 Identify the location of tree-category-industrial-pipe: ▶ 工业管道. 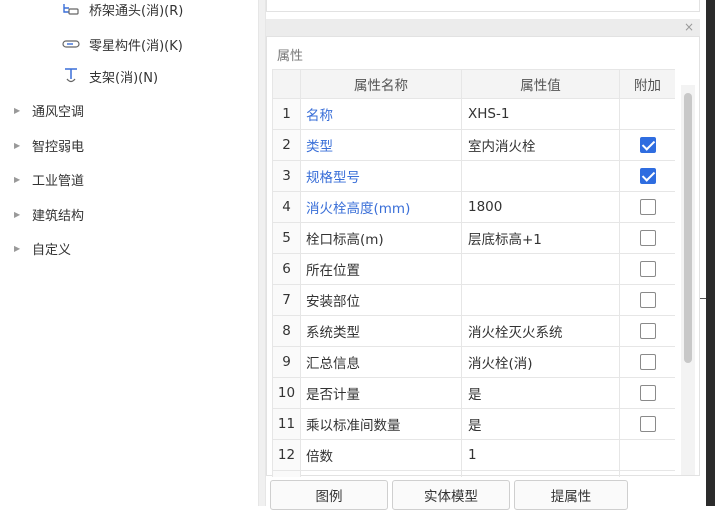
(49, 179).